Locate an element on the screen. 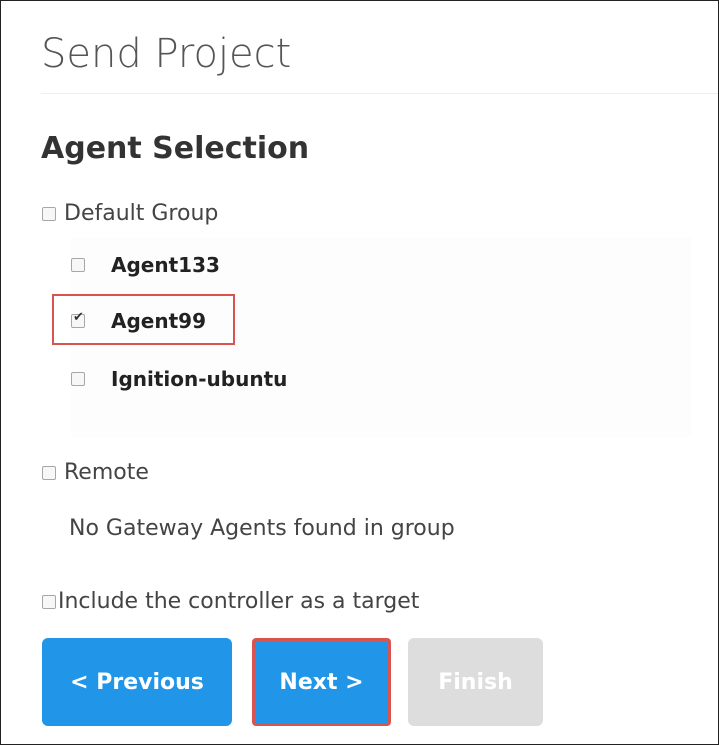 Image resolution: width=719 pixels, height=745 pixels. agent99-highlight-box is located at coordinates (143, 319).